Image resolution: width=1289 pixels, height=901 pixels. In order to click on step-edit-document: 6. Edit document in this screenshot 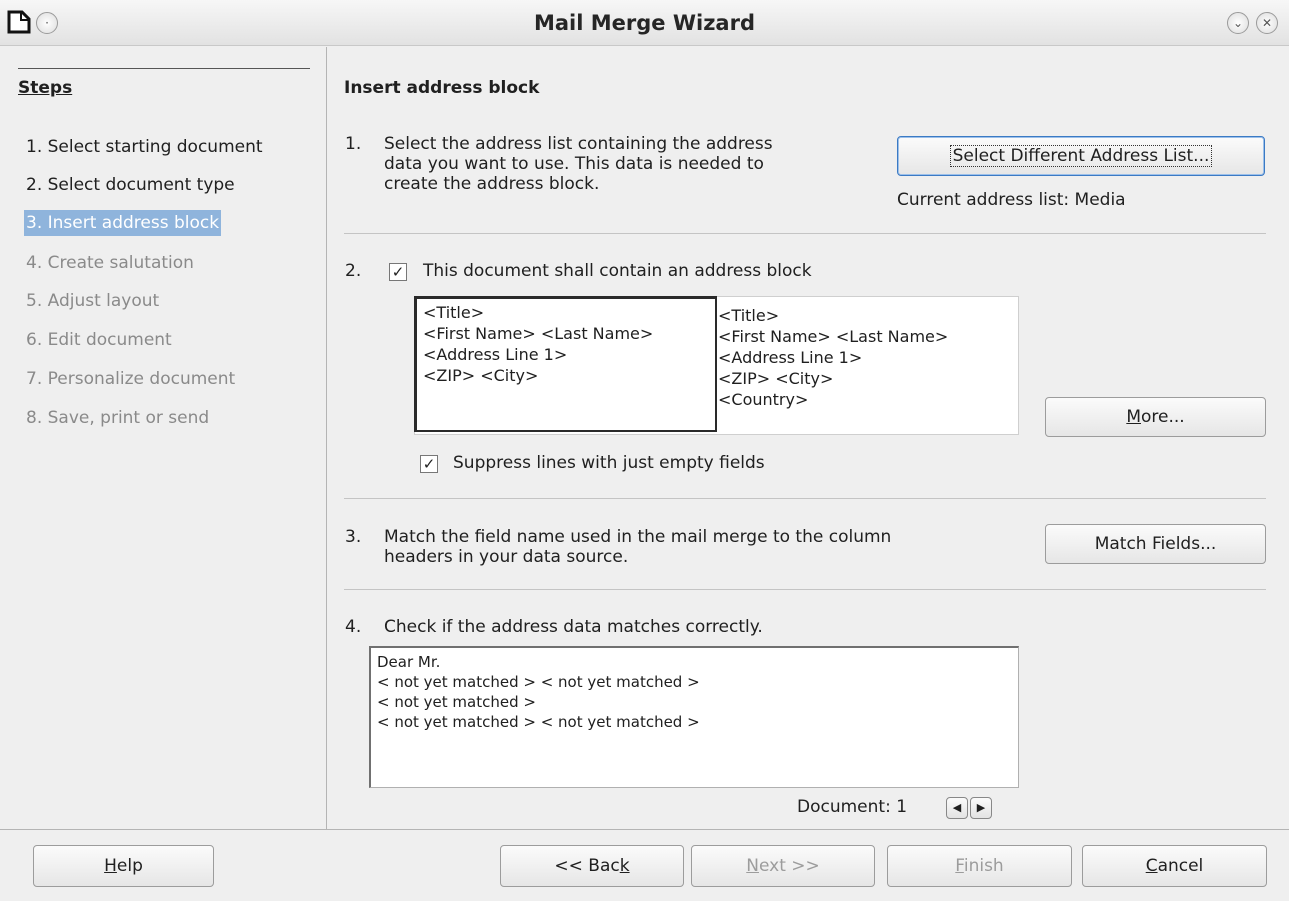, I will do `click(99, 340)`.